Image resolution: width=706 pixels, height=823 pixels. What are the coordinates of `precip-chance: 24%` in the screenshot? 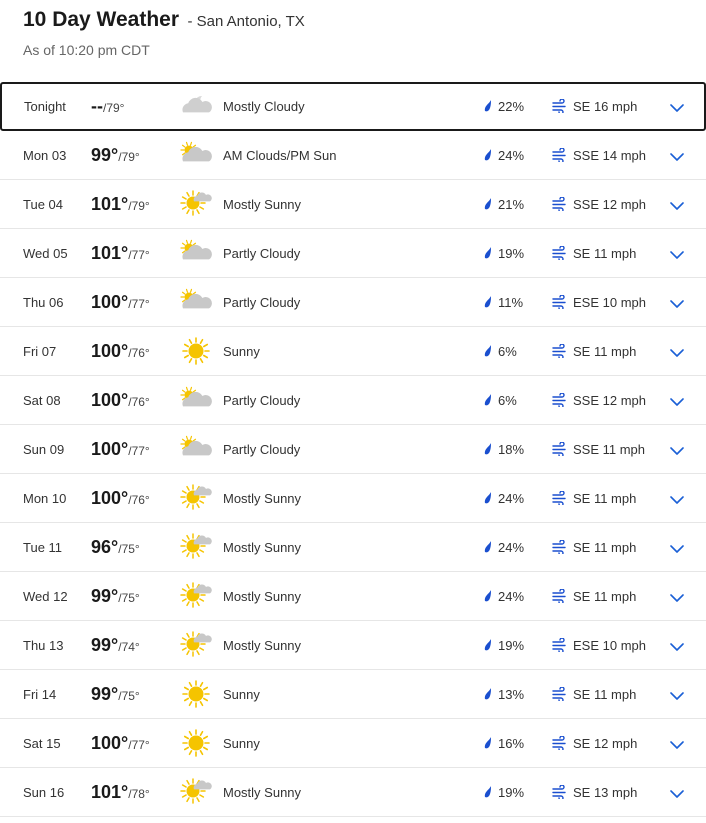 It's located at (511, 596).